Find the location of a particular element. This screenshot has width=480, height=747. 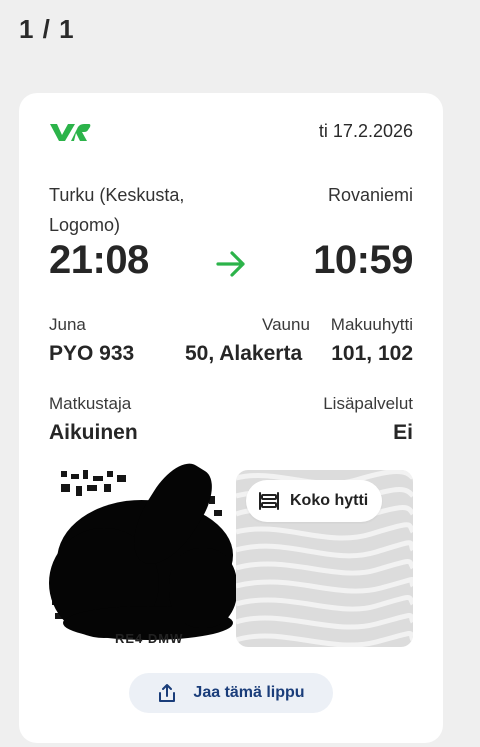

arrow-right-icon is located at coordinates (230, 264).